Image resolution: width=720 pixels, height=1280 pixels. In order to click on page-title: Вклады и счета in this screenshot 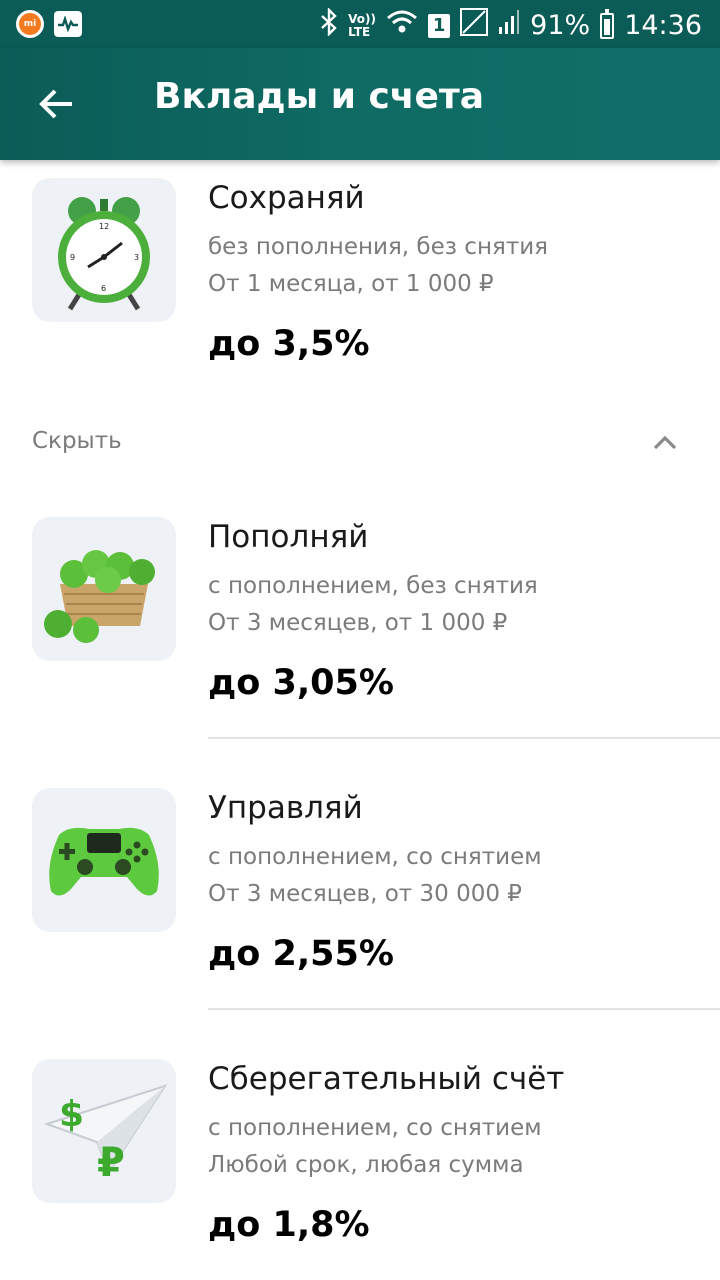, I will do `click(319, 96)`.